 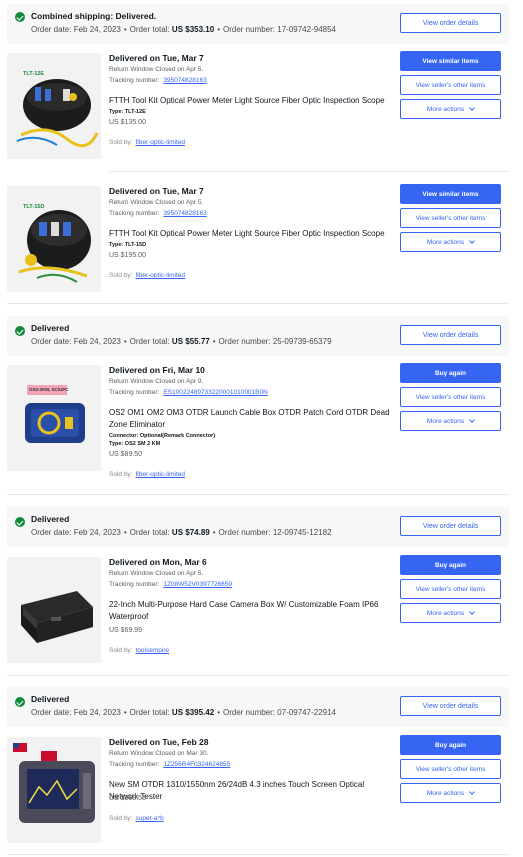 I want to click on product-image: OS2-2KM, SC/UPC, so click(x=54, y=418).